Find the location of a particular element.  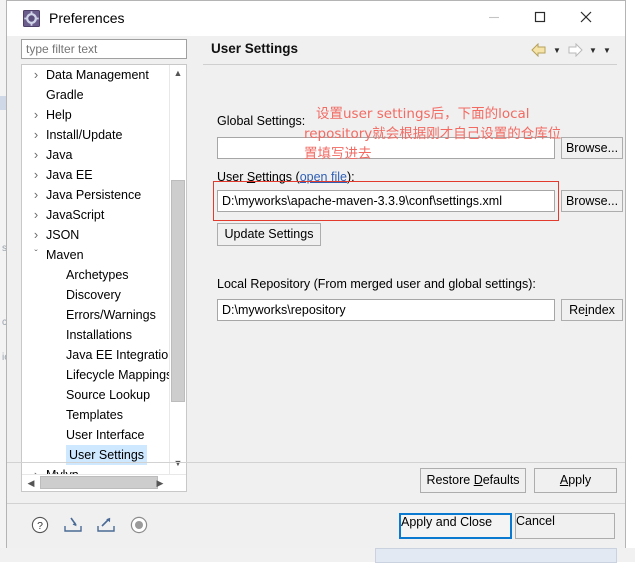

footer-icon-group: ? is located at coordinates (89, 525).